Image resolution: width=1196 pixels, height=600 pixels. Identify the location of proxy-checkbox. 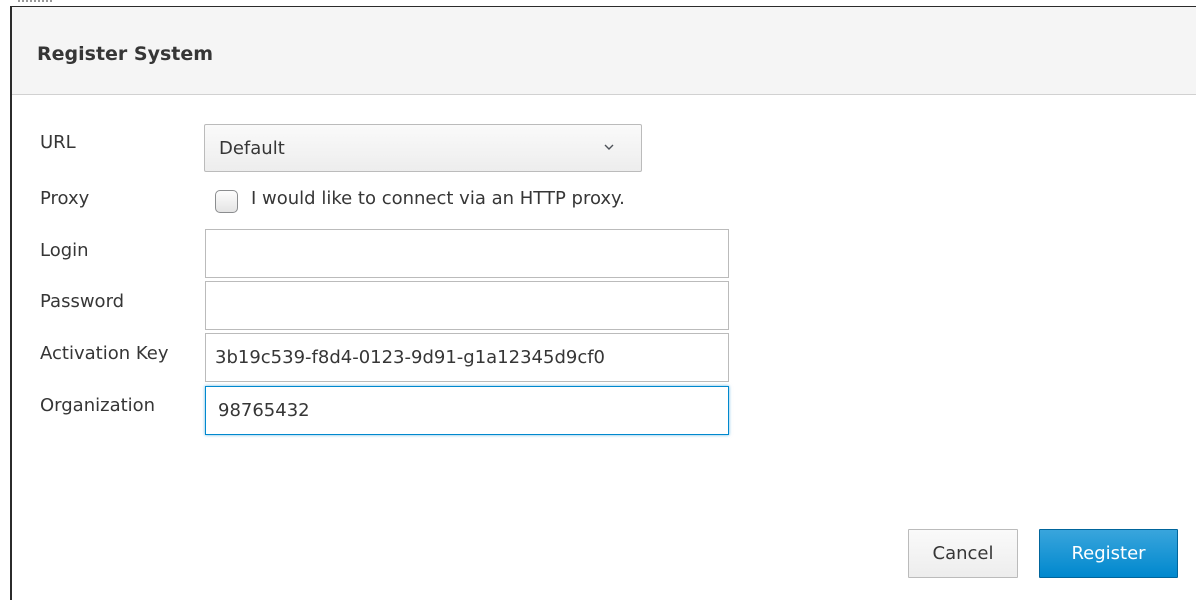
(226, 201).